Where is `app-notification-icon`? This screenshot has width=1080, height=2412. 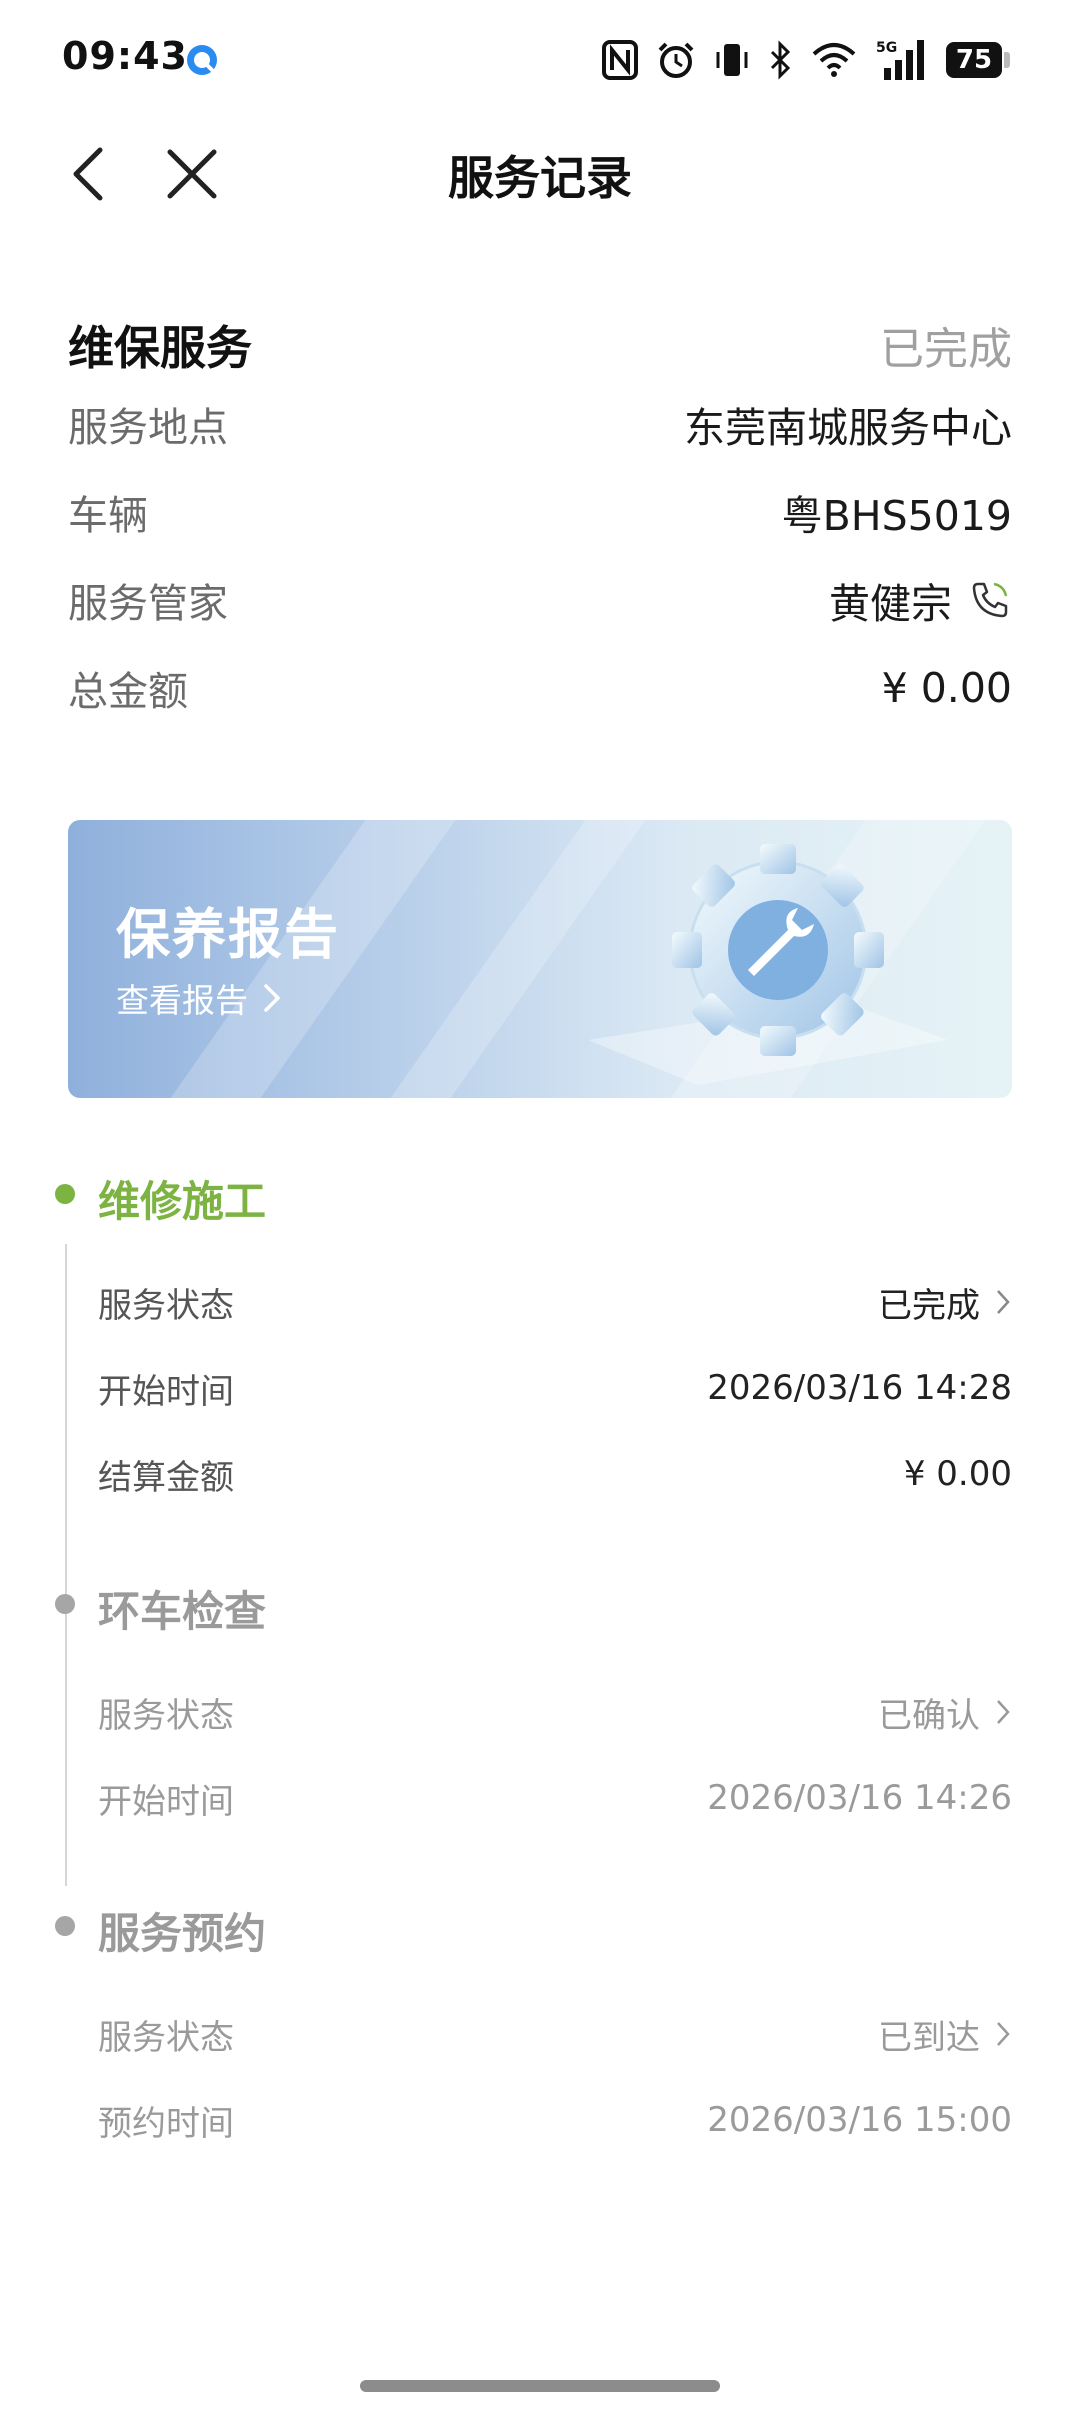 app-notification-icon is located at coordinates (202, 60).